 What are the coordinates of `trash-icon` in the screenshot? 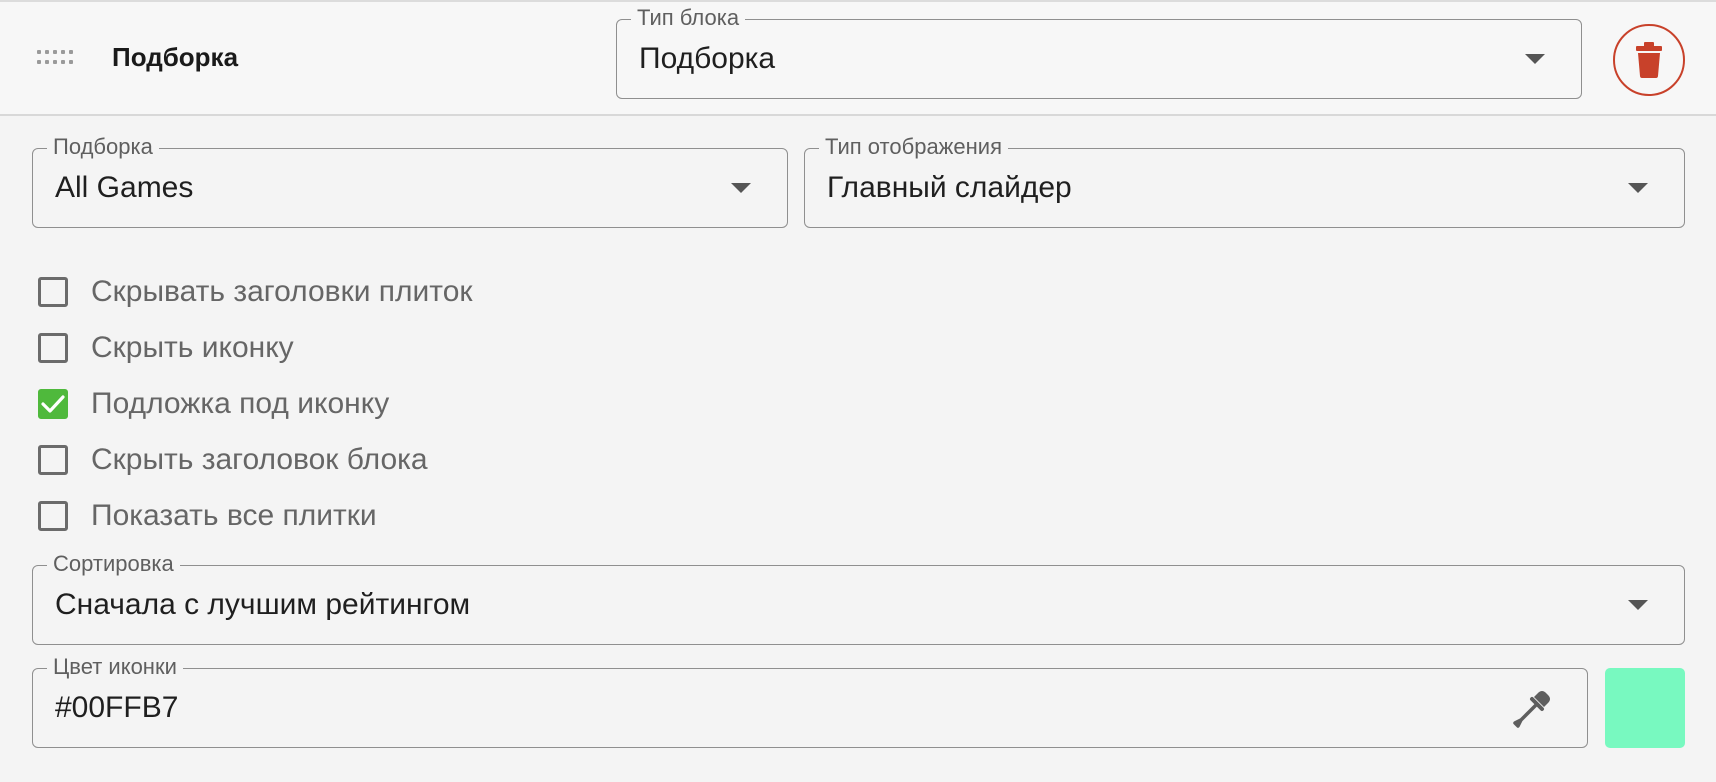 It's located at (1649, 60).